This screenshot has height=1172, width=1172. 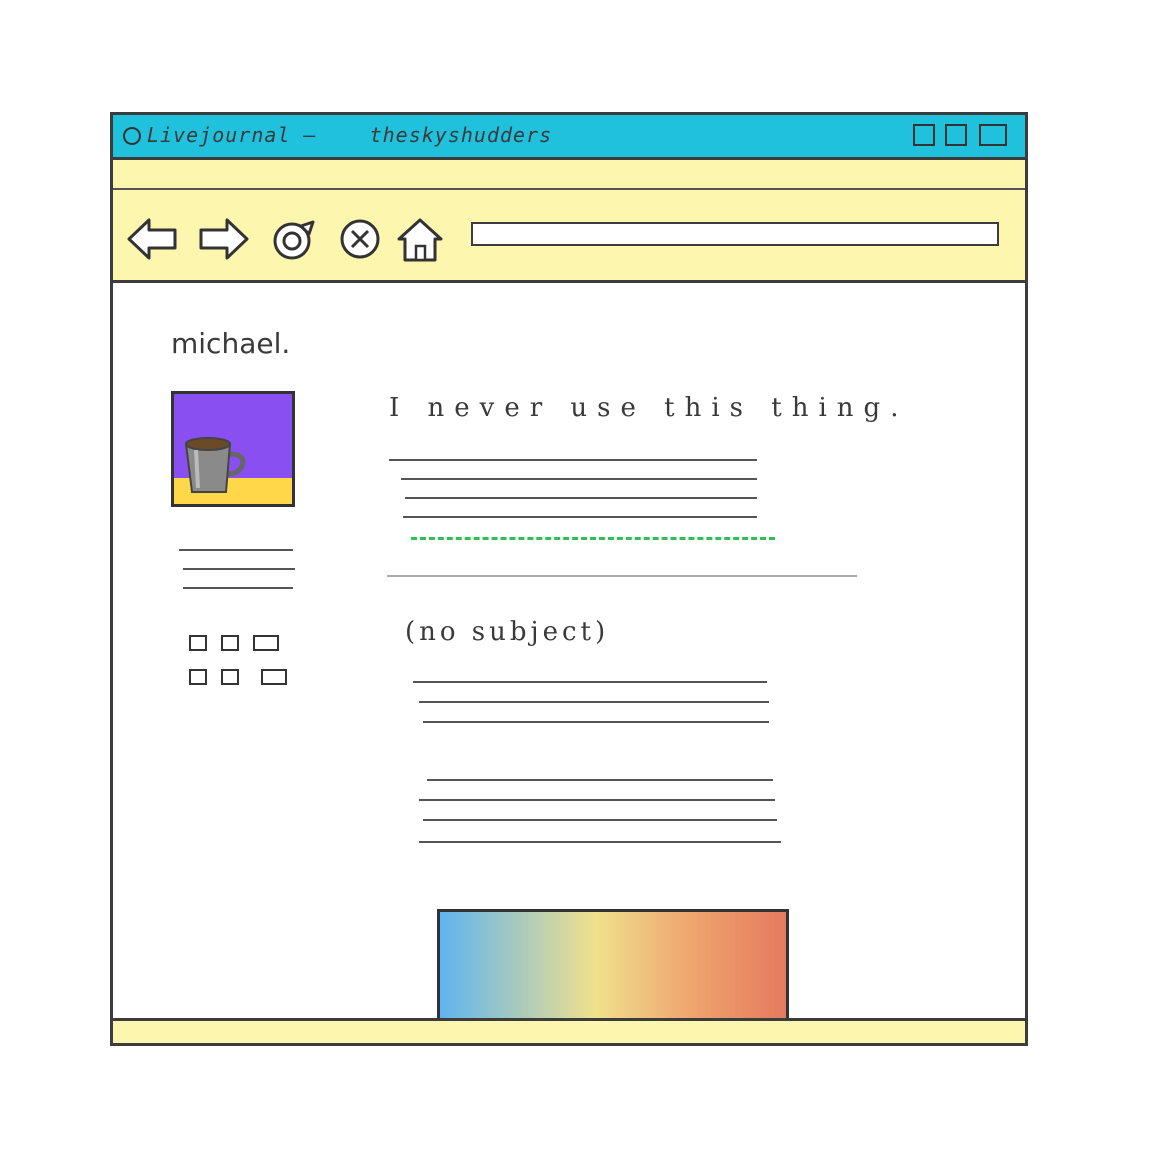 I want to click on post-title: I never use this thing., so click(x=648, y=408).